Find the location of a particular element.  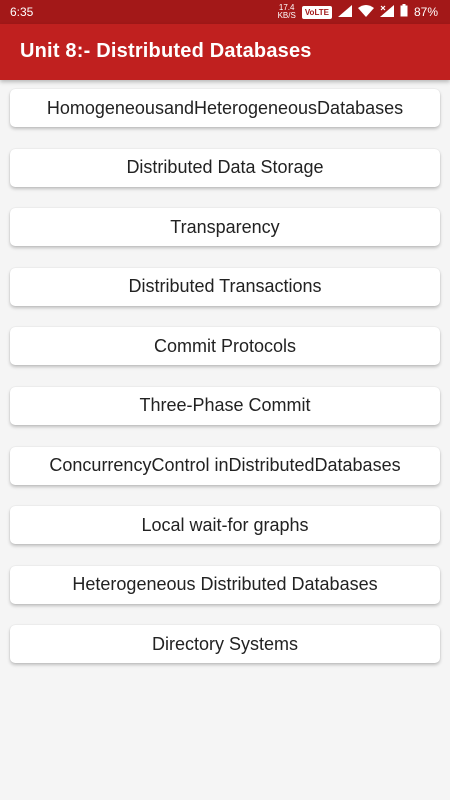

topic-label: Commit Protocols is located at coordinates (225, 345).